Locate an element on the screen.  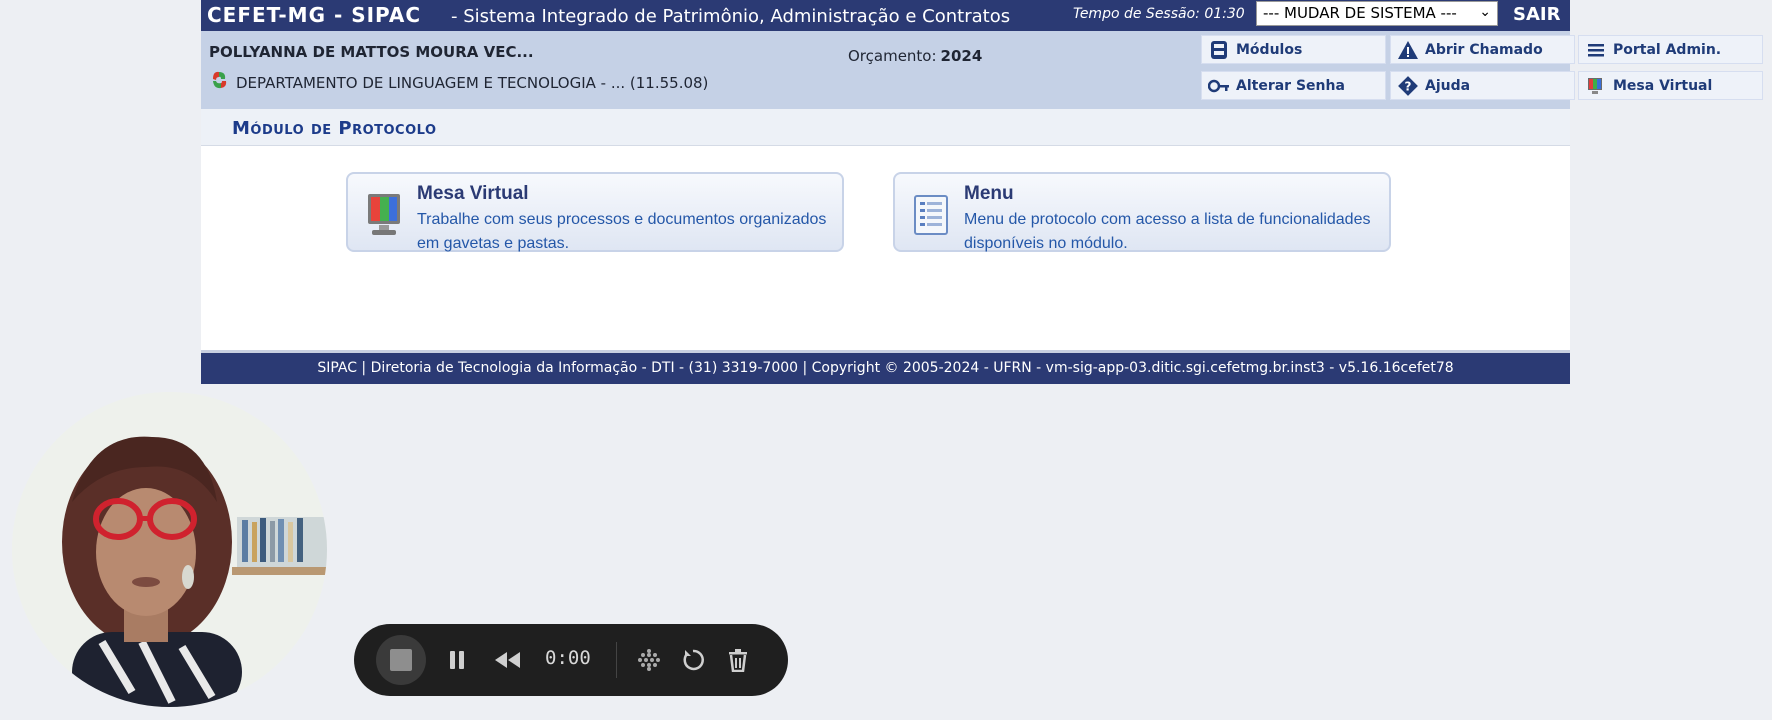
modules-label: Módulos is located at coordinates (1269, 49).